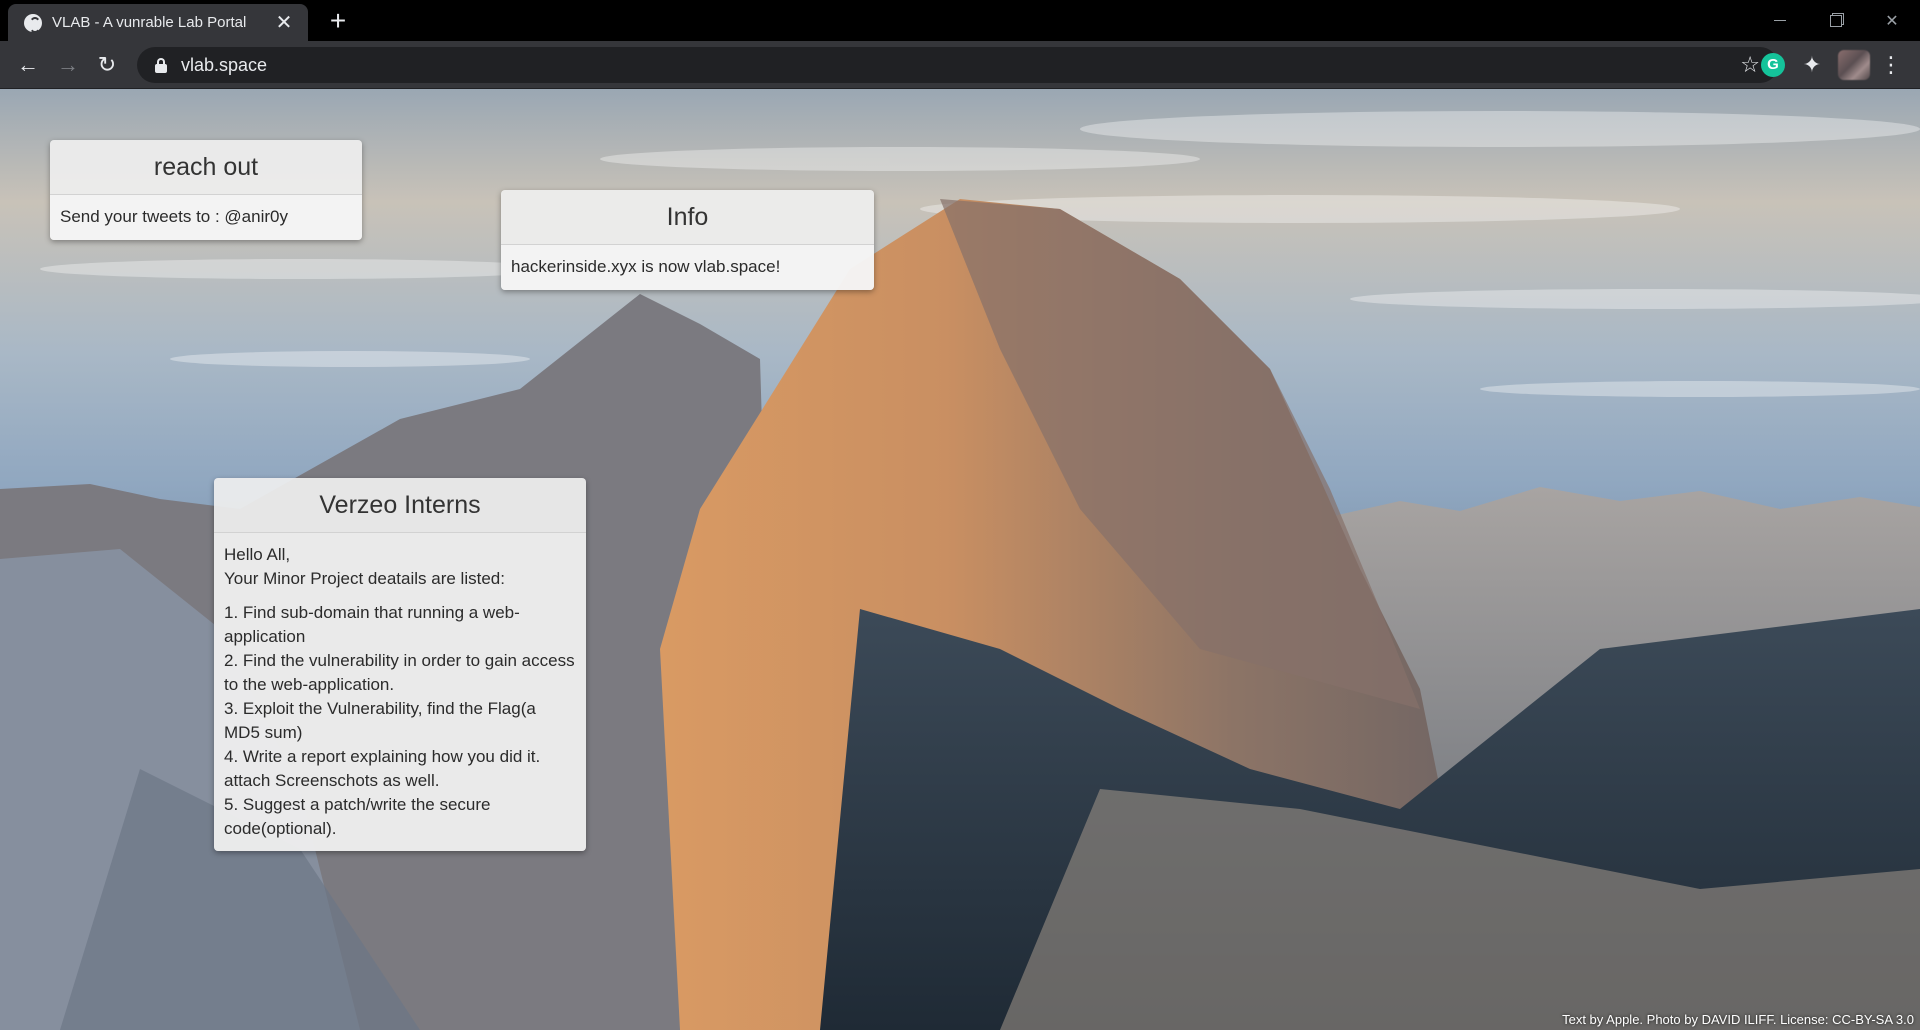 Image resolution: width=1920 pixels, height=1030 pixels. I want to click on reload-button: ↻, so click(107, 65).